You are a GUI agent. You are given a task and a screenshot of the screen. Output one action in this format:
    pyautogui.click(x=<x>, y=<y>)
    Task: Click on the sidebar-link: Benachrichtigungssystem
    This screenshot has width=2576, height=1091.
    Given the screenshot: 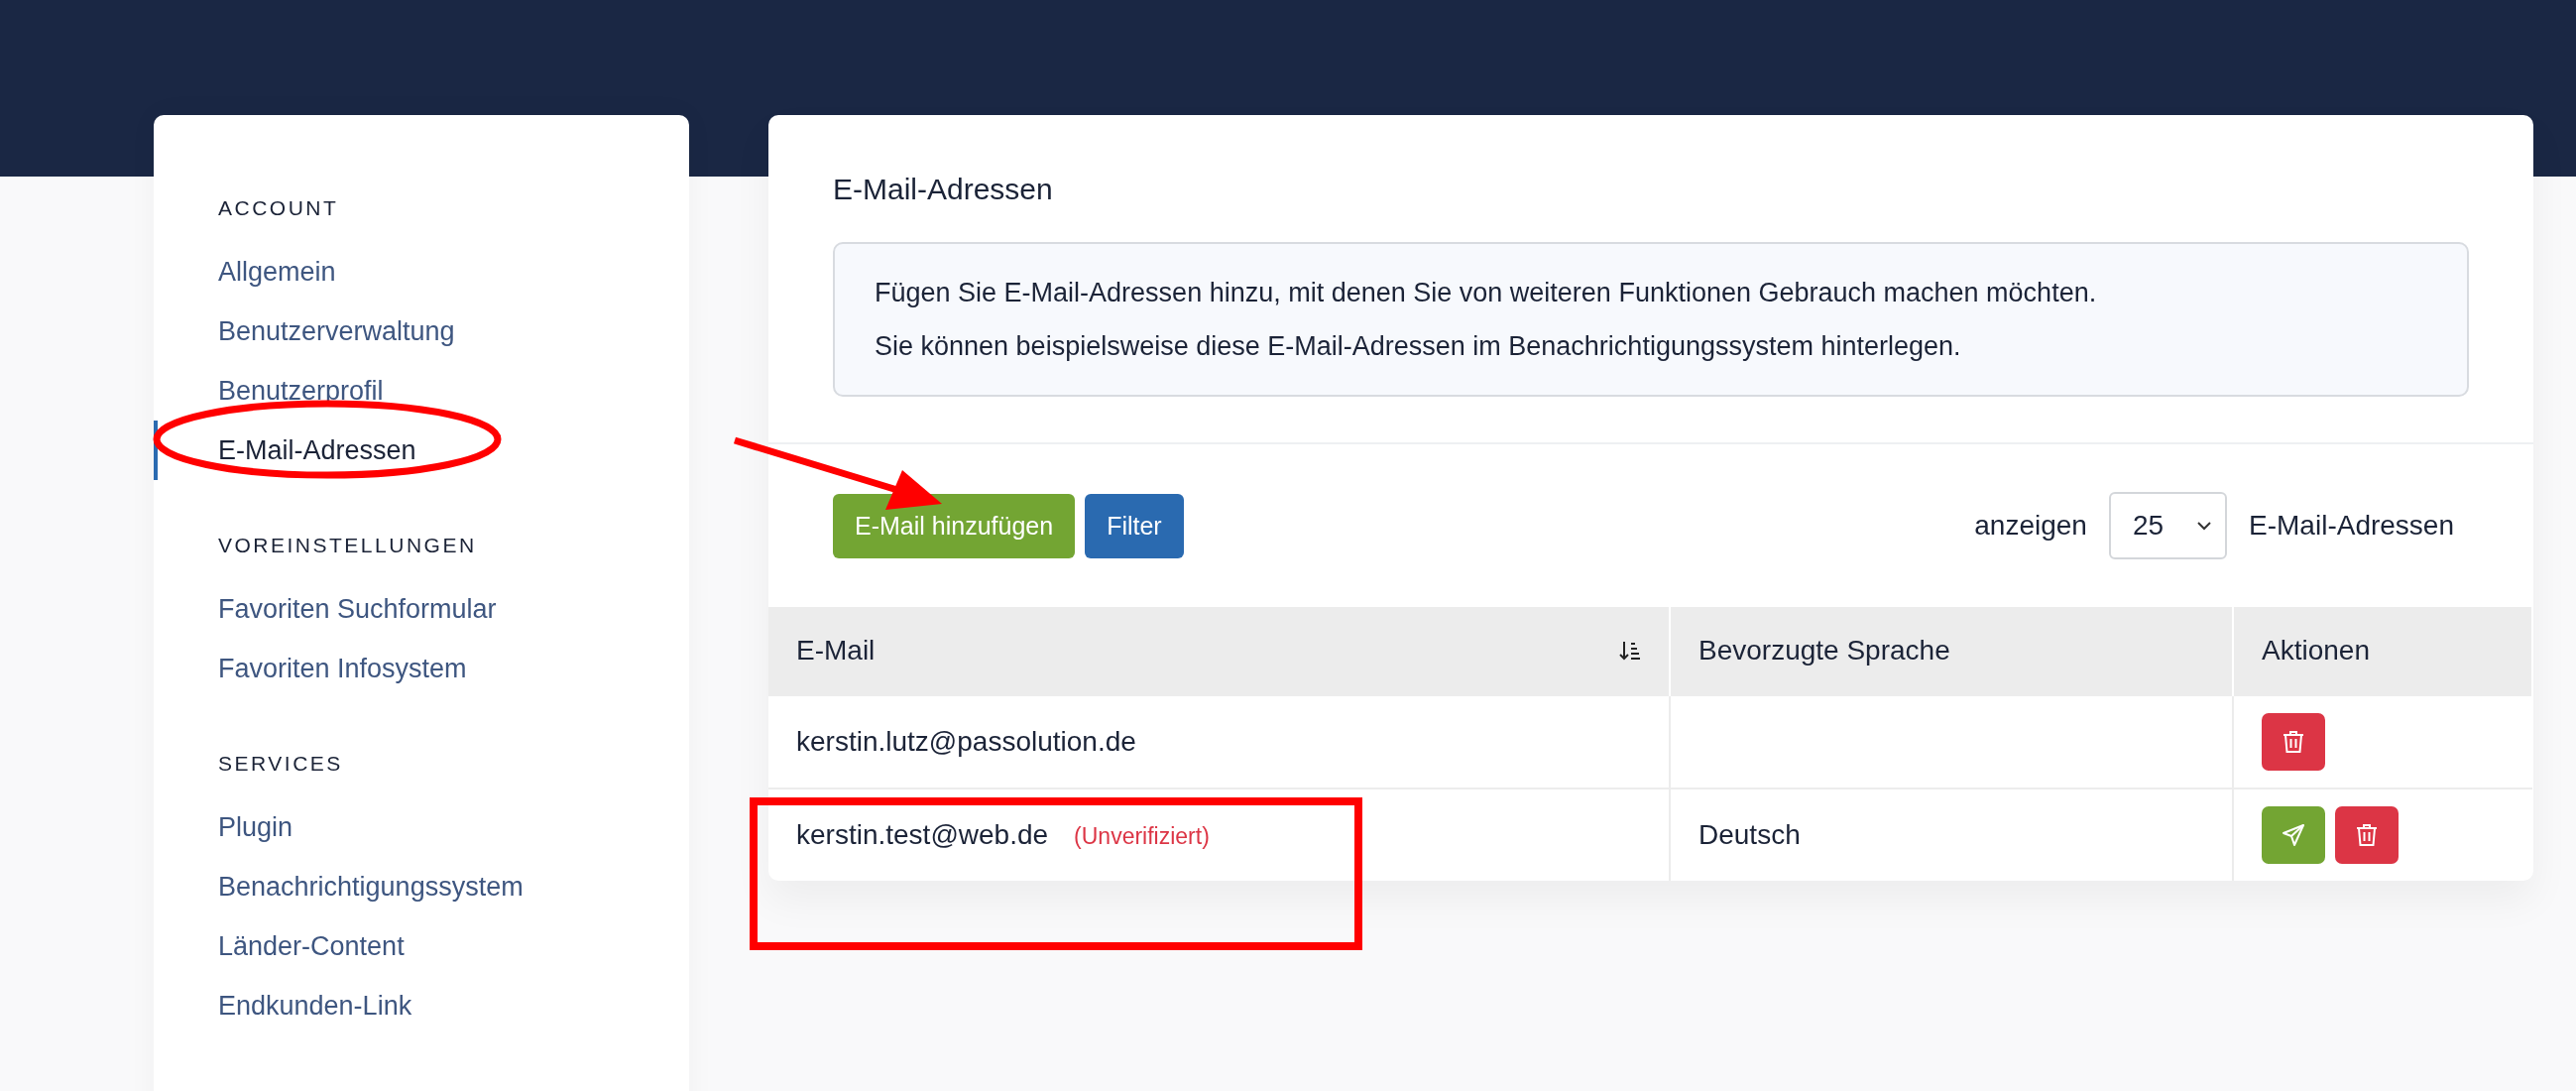 What is the action you would take?
    pyautogui.click(x=339, y=886)
    